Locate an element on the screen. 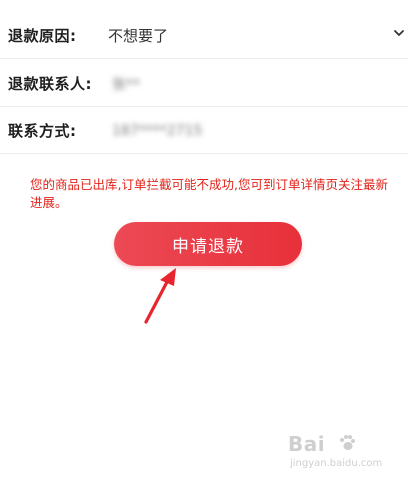 The width and height of the screenshot is (408, 485). refund-reason-row: 退款原因: 不想要了 is located at coordinates (204, 35).